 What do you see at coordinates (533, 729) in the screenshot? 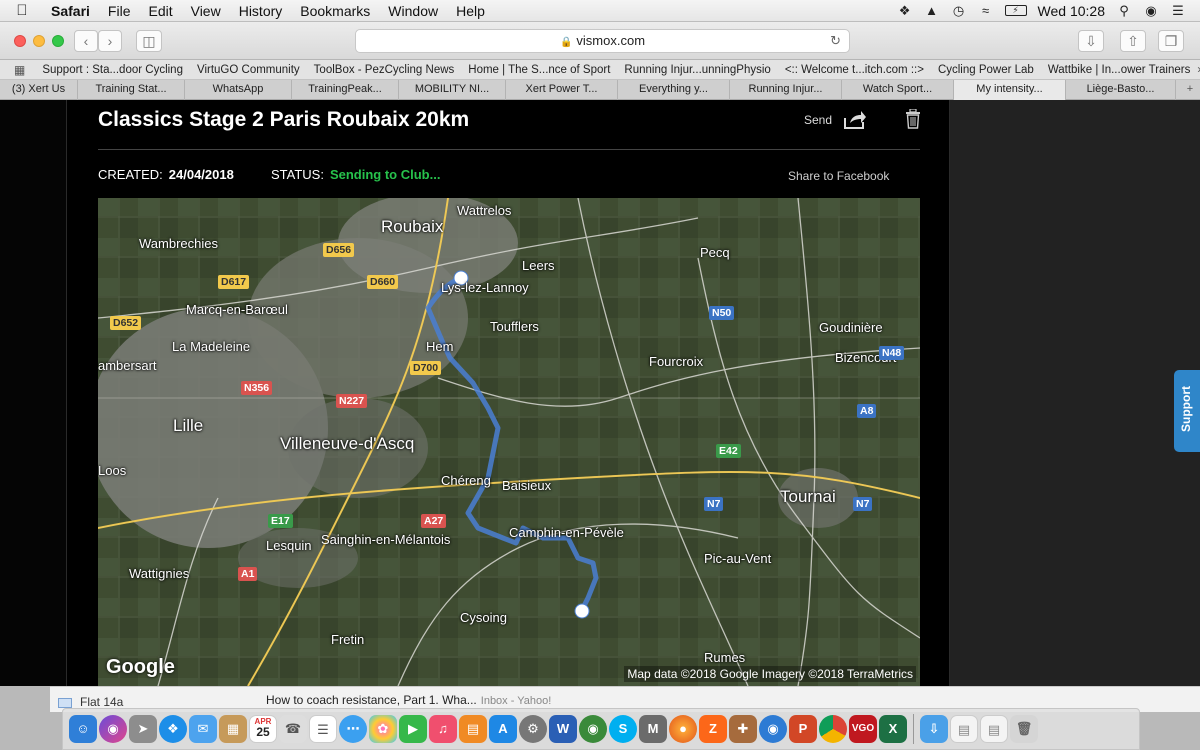
I see `preferences-icon: ⚙` at bounding box center [533, 729].